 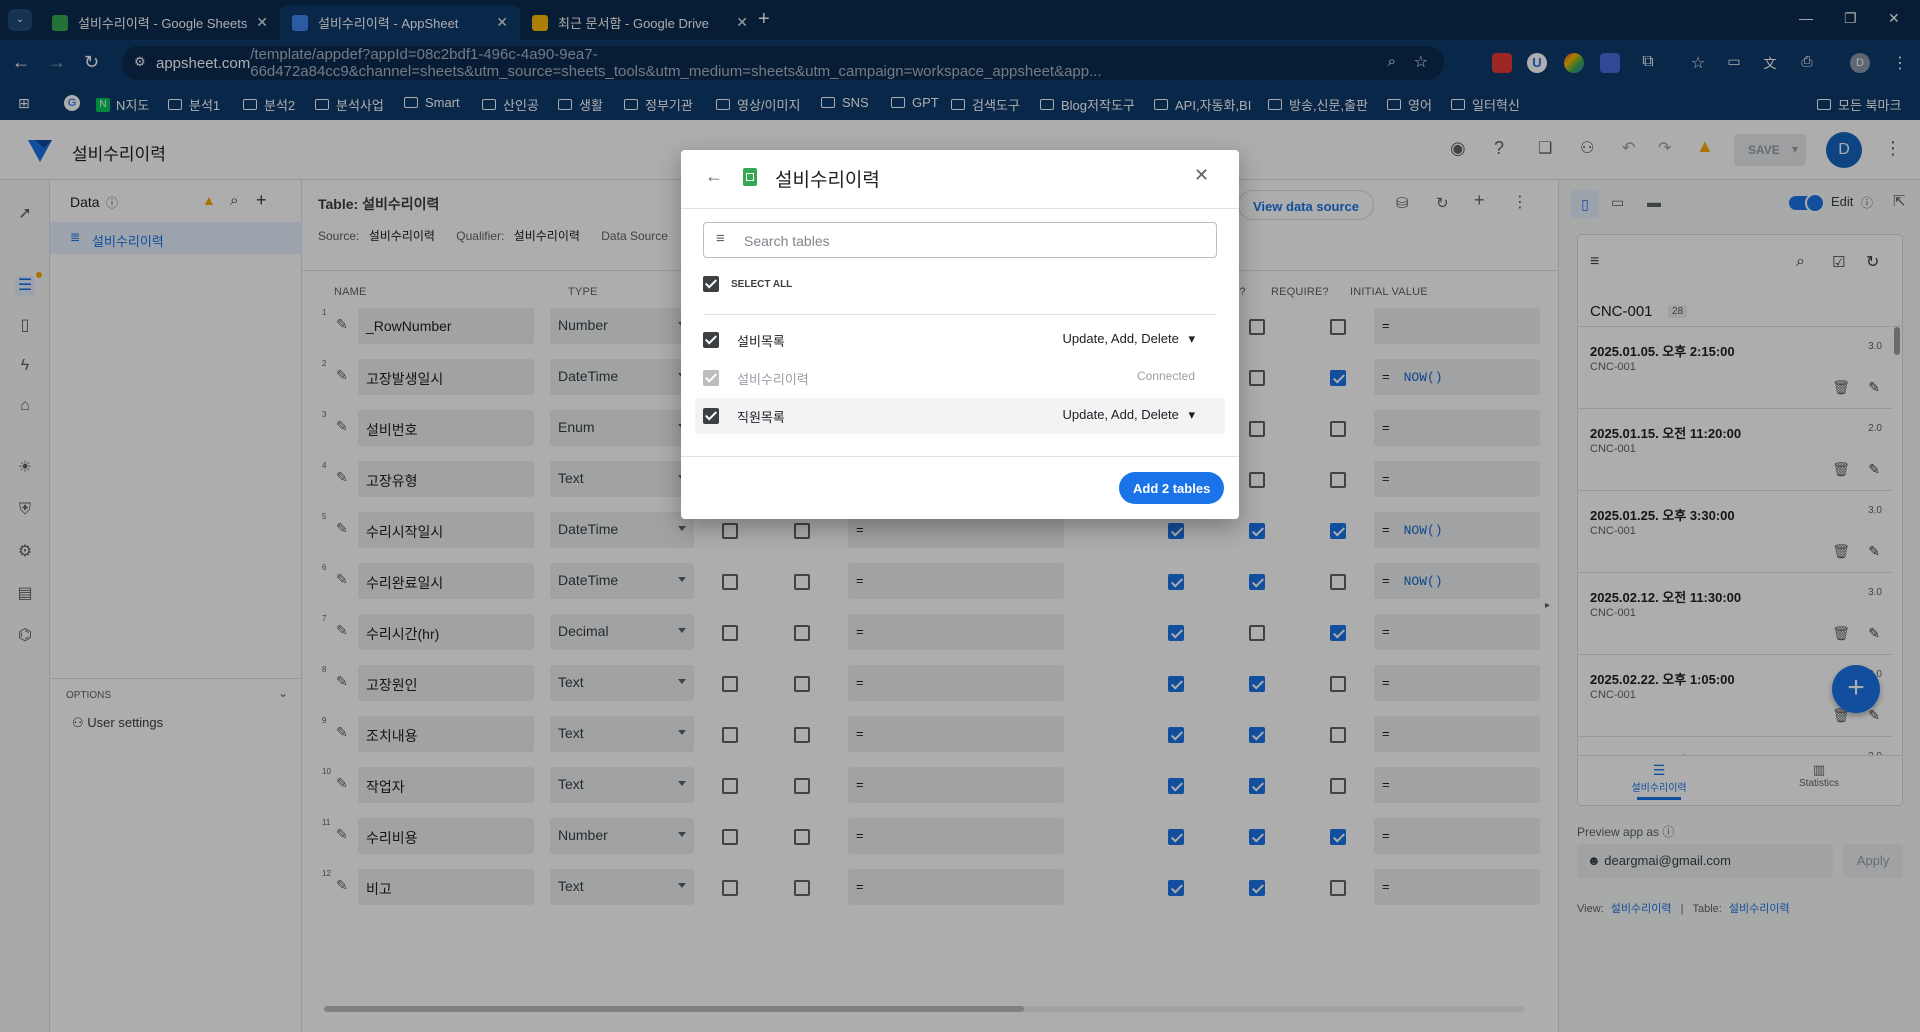 I want to click on status-label: Connected, so click(x=1165, y=376).